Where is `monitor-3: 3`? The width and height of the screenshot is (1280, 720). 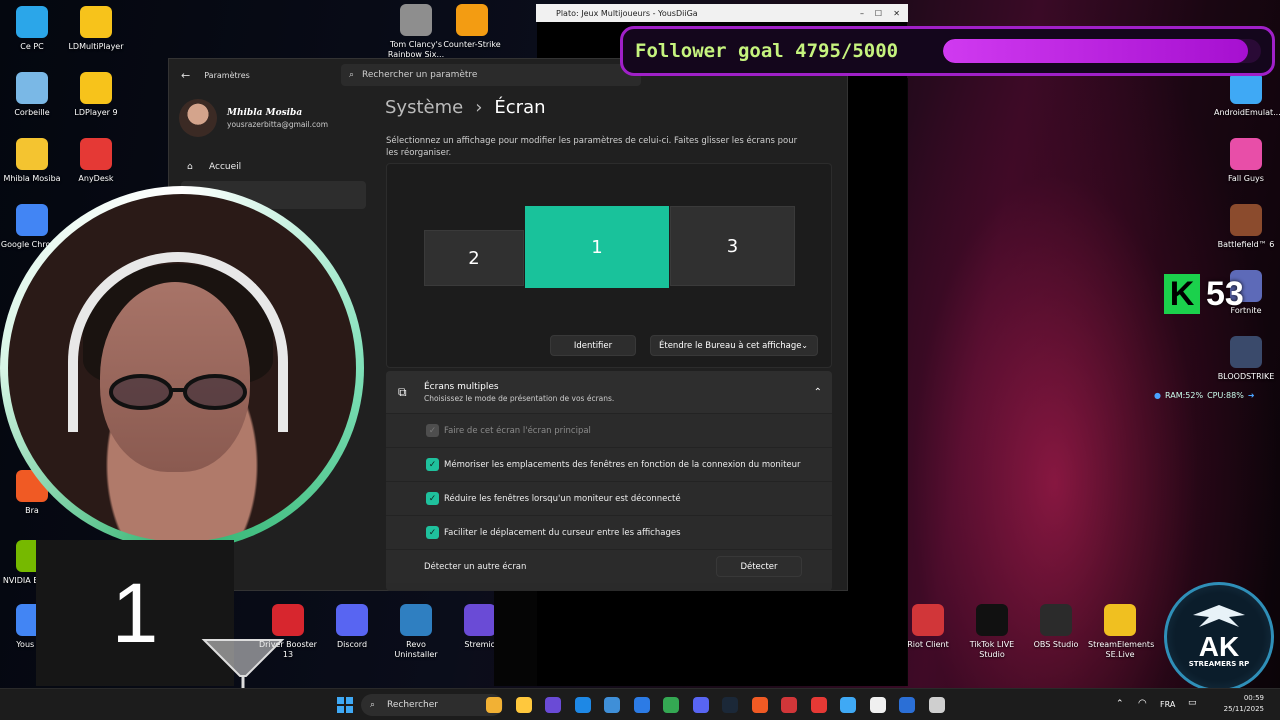
monitor-3: 3 is located at coordinates (732, 246).